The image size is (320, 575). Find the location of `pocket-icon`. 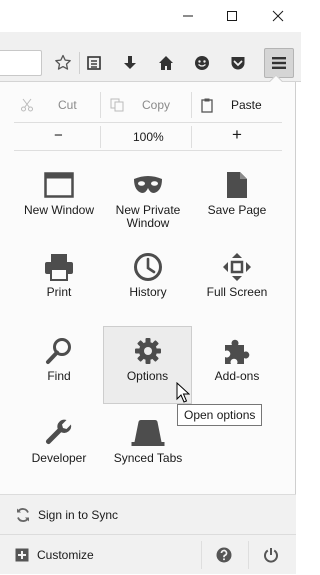

pocket-icon is located at coordinates (238, 63).